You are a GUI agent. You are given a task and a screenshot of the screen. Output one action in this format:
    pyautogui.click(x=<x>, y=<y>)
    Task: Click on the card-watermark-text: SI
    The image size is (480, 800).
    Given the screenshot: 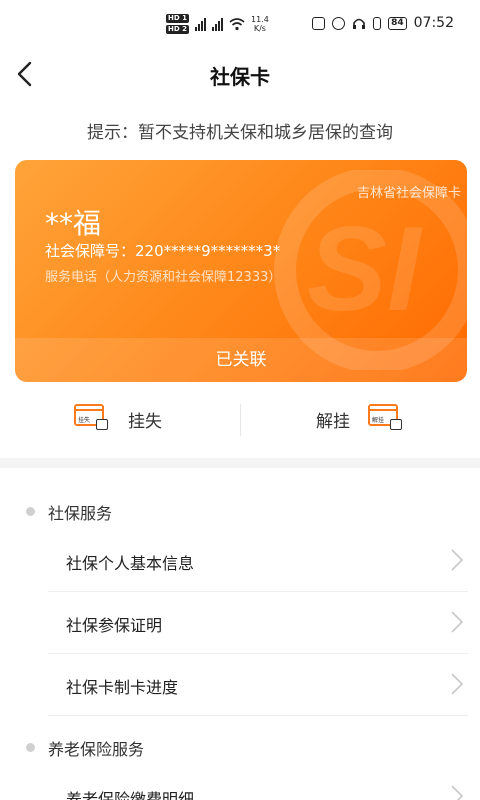 What is the action you would take?
    pyautogui.click(x=365, y=269)
    